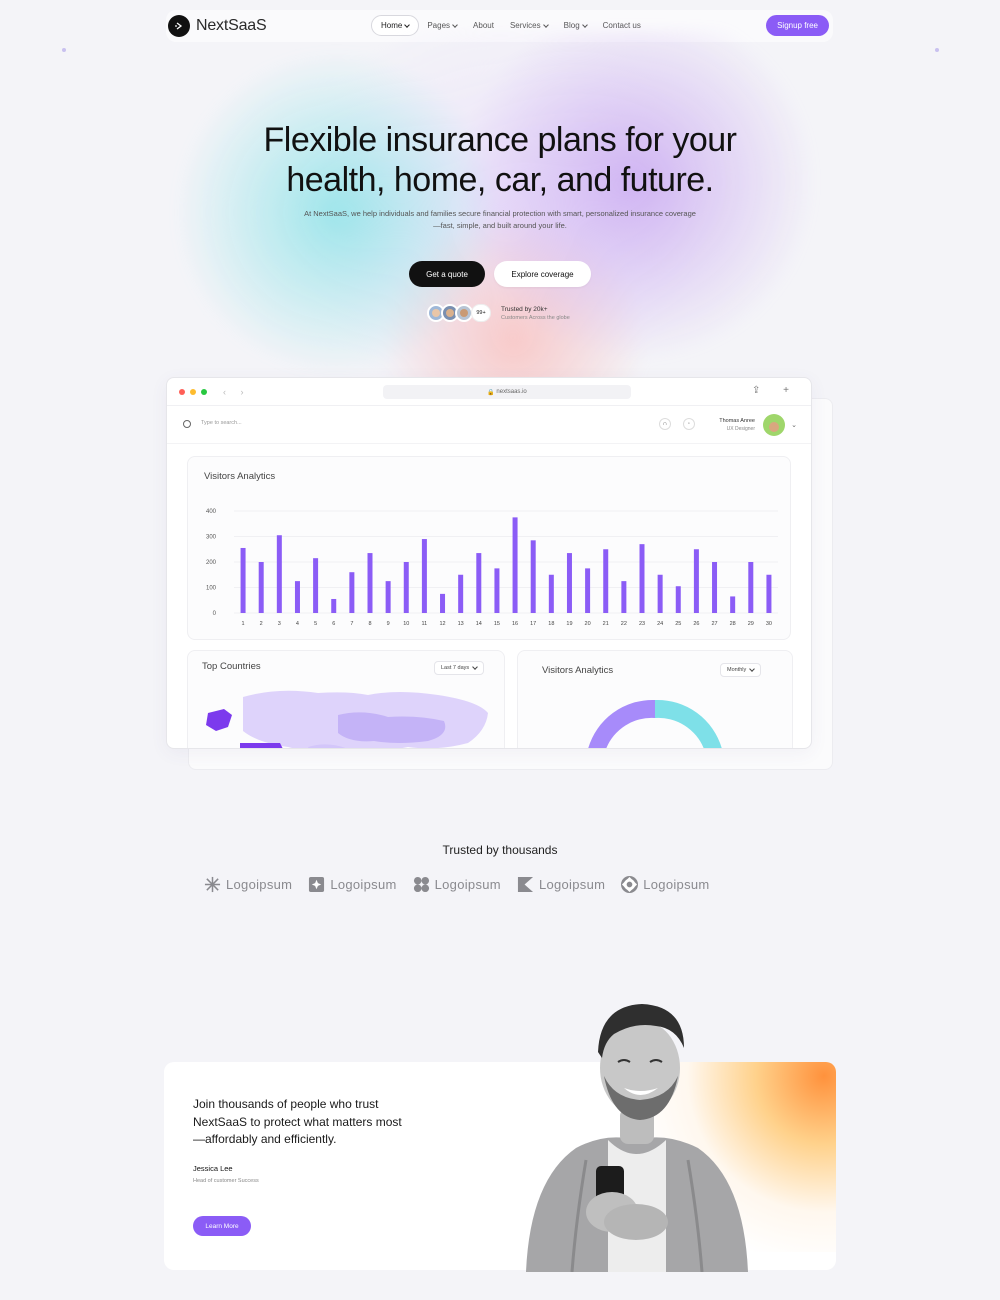 The height and width of the screenshot is (1300, 1000). Describe the element at coordinates (222, 1226) in the screenshot. I see `learn-more-button: Learn More` at that location.